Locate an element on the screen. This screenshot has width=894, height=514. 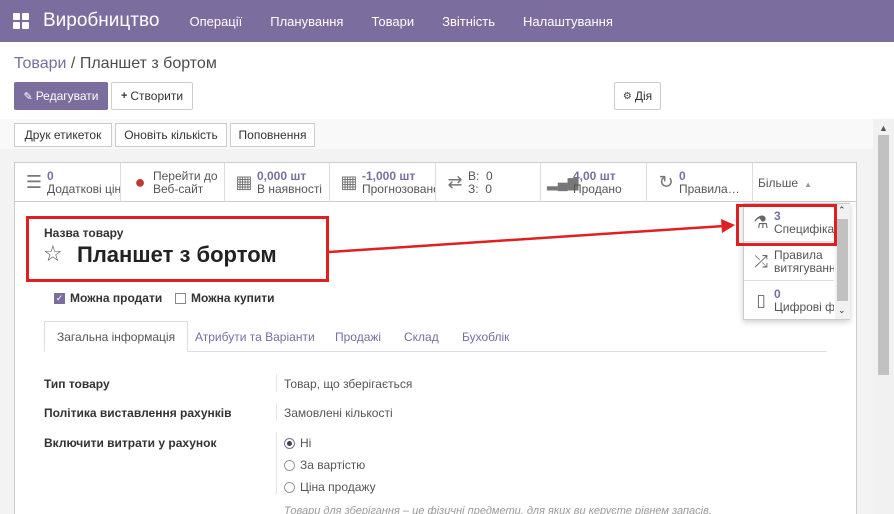
expense-radio-no: Ні is located at coordinates (297, 443).